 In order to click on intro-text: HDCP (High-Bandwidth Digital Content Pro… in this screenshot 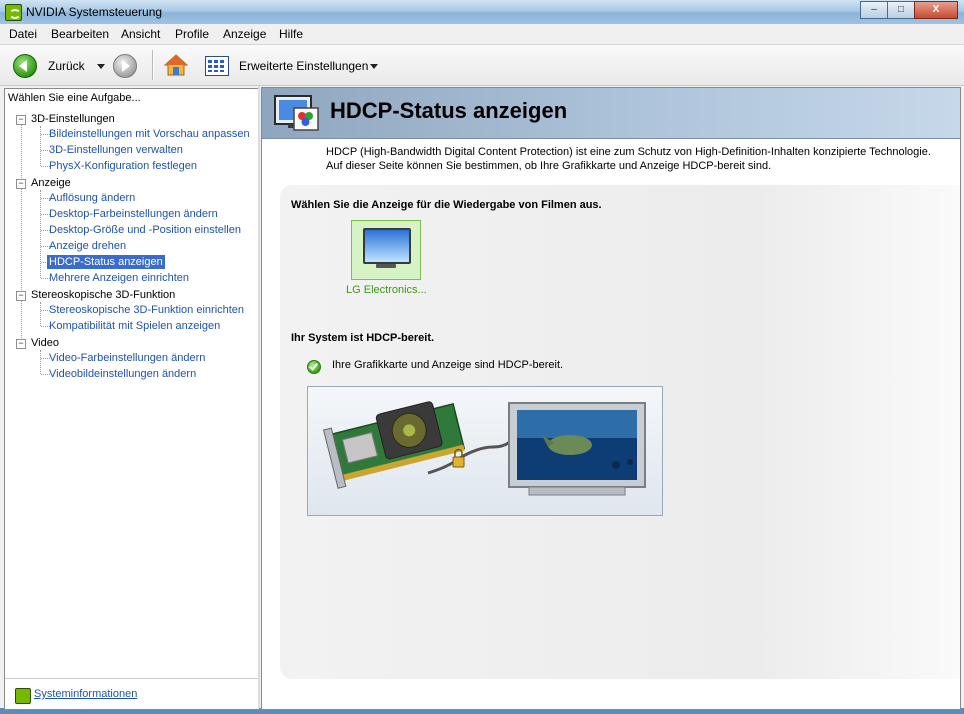, I will do `click(628, 159)`.